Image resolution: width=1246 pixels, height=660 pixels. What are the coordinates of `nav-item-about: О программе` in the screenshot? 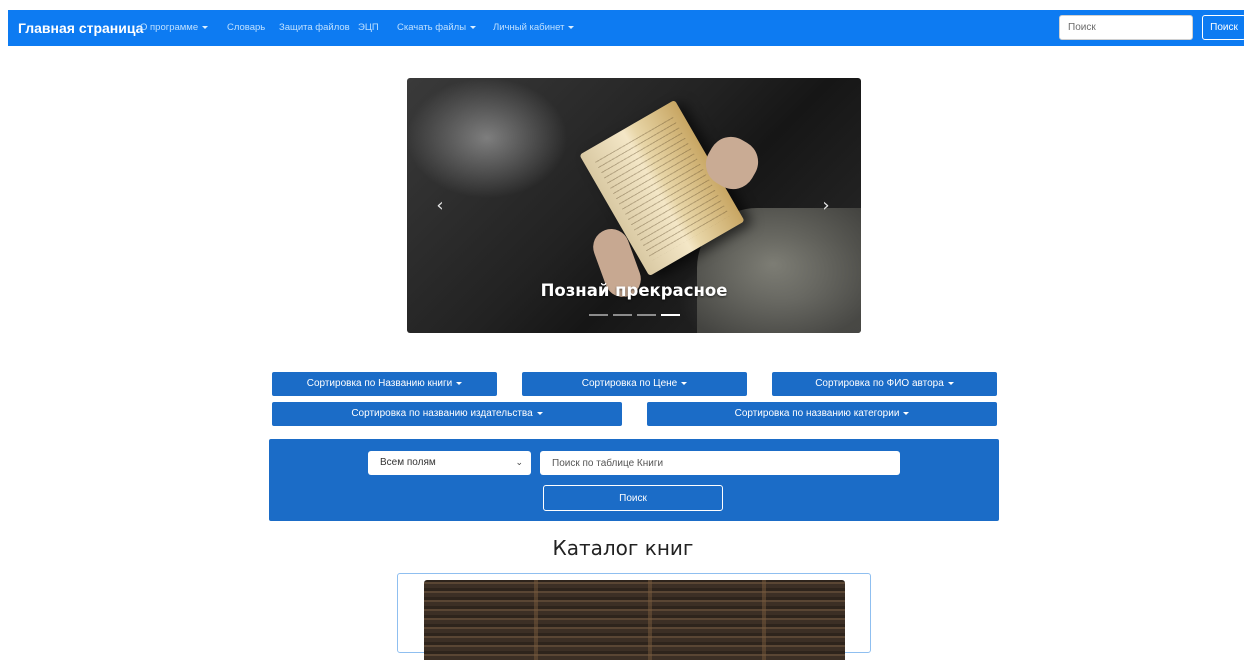 It's located at (174, 28).